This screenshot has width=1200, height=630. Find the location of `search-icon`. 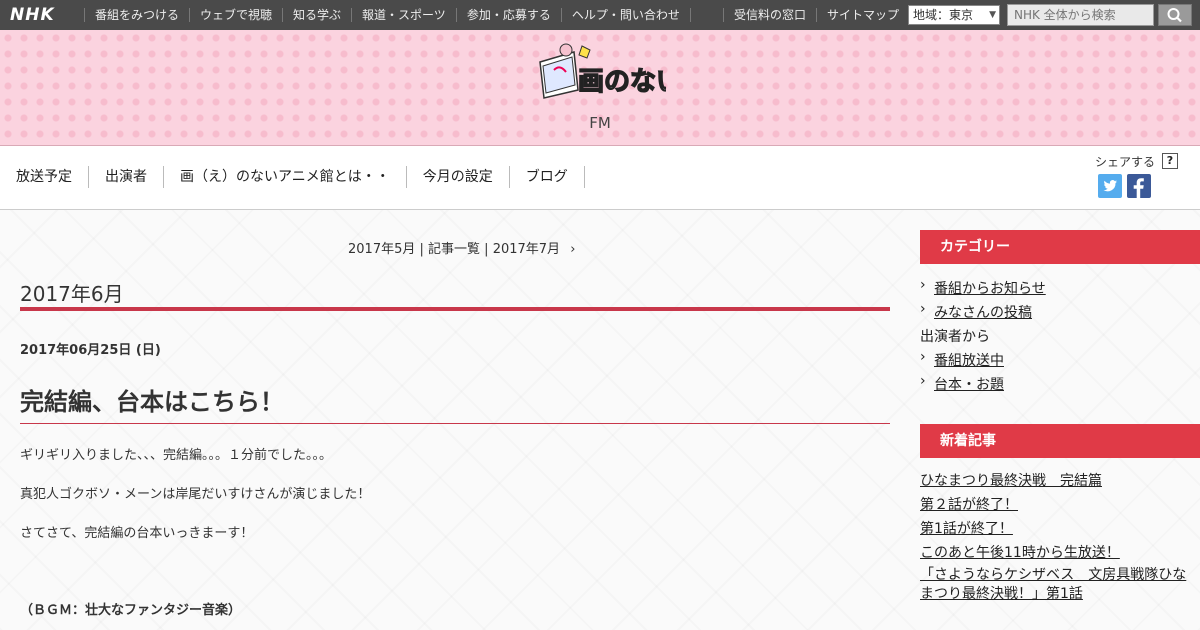

search-icon is located at coordinates (1174, 15).